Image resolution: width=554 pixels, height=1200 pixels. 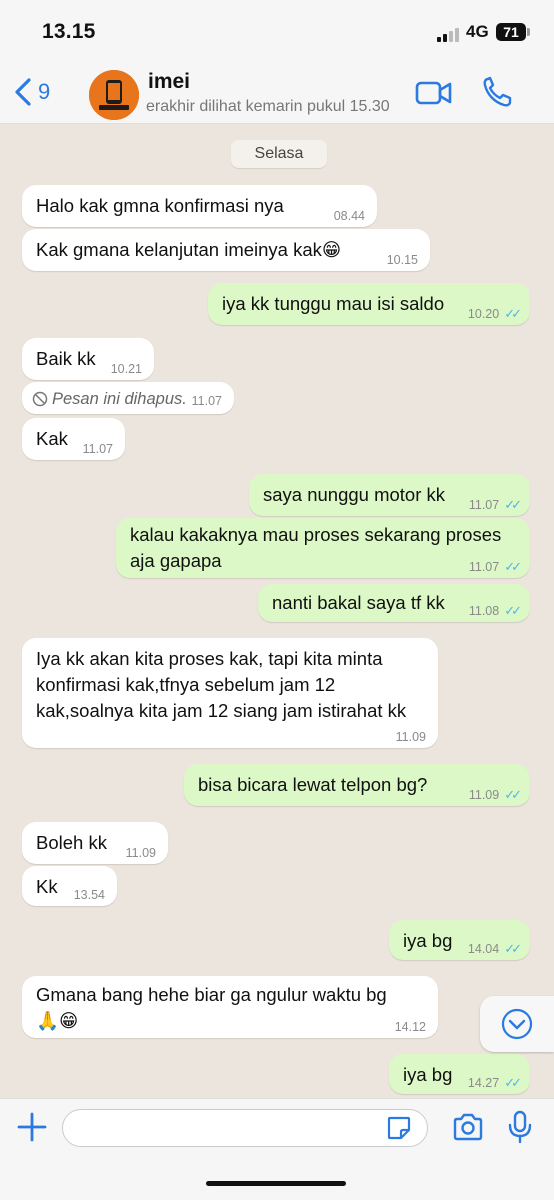 I want to click on avatar, so click(x=114, y=95).